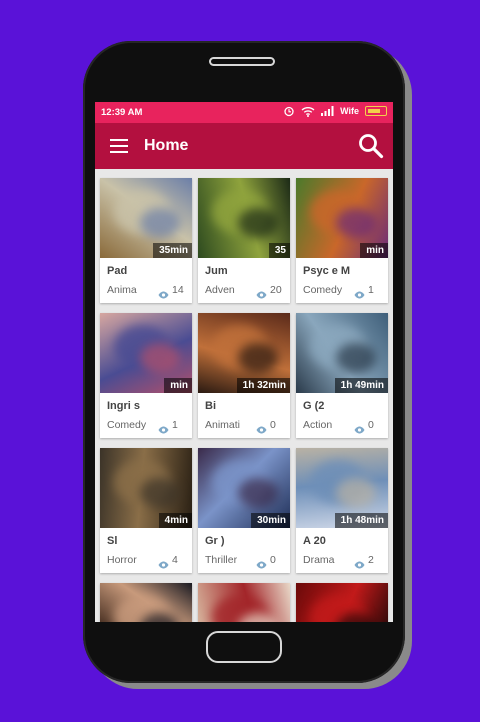 The image size is (480, 722). What do you see at coordinates (319, 560) in the screenshot?
I see `movie-genre: Drama` at bounding box center [319, 560].